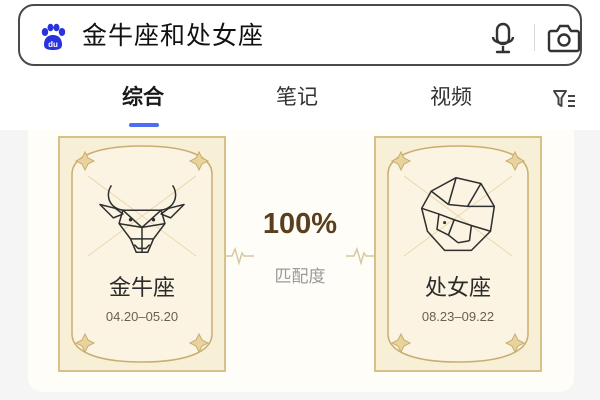 The image size is (600, 400). Describe the element at coordinates (300, 35) in the screenshot. I see `search-bar: du 金牛座和处女座` at that location.